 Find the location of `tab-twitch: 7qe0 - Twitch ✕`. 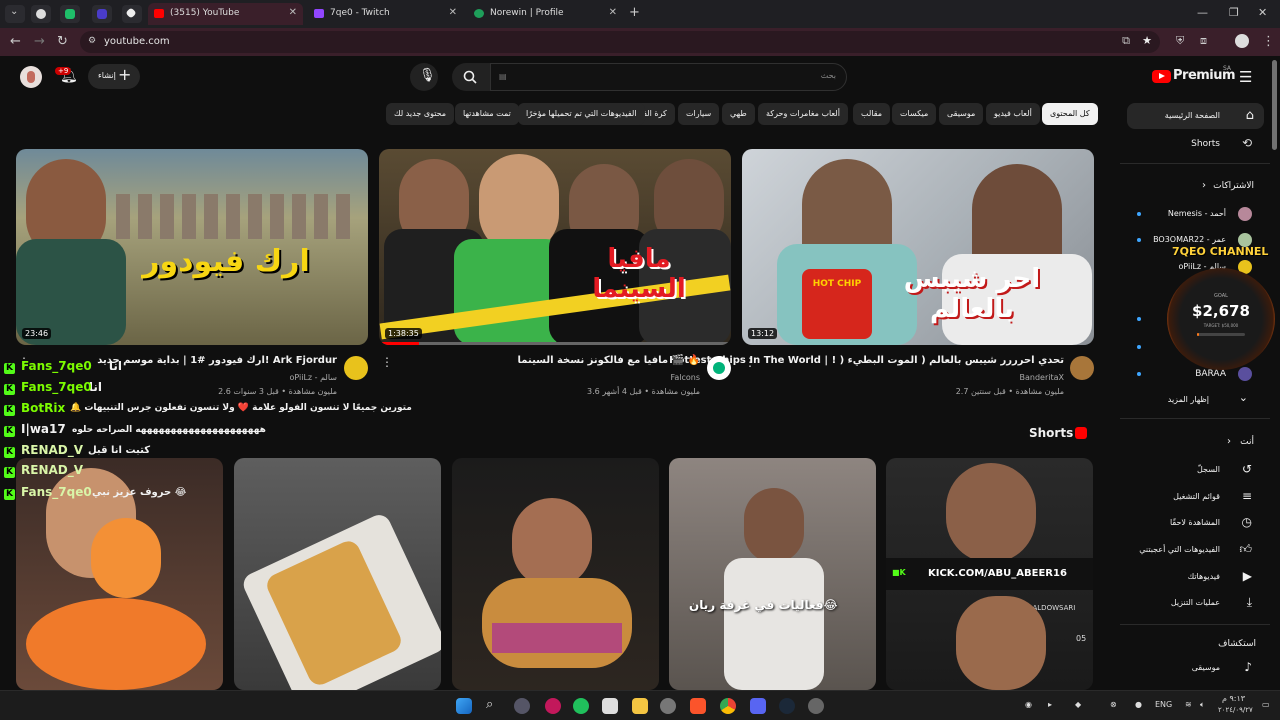

tab-twitch: 7qe0 - Twitch ✕ is located at coordinates (385, 14).